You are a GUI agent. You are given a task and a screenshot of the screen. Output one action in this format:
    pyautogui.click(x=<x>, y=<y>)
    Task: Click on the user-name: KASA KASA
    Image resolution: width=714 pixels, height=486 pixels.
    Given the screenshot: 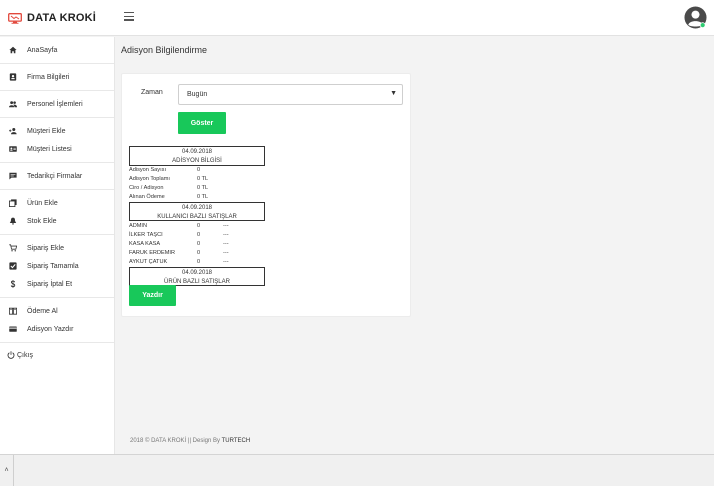 What is the action you would take?
    pyautogui.click(x=145, y=243)
    